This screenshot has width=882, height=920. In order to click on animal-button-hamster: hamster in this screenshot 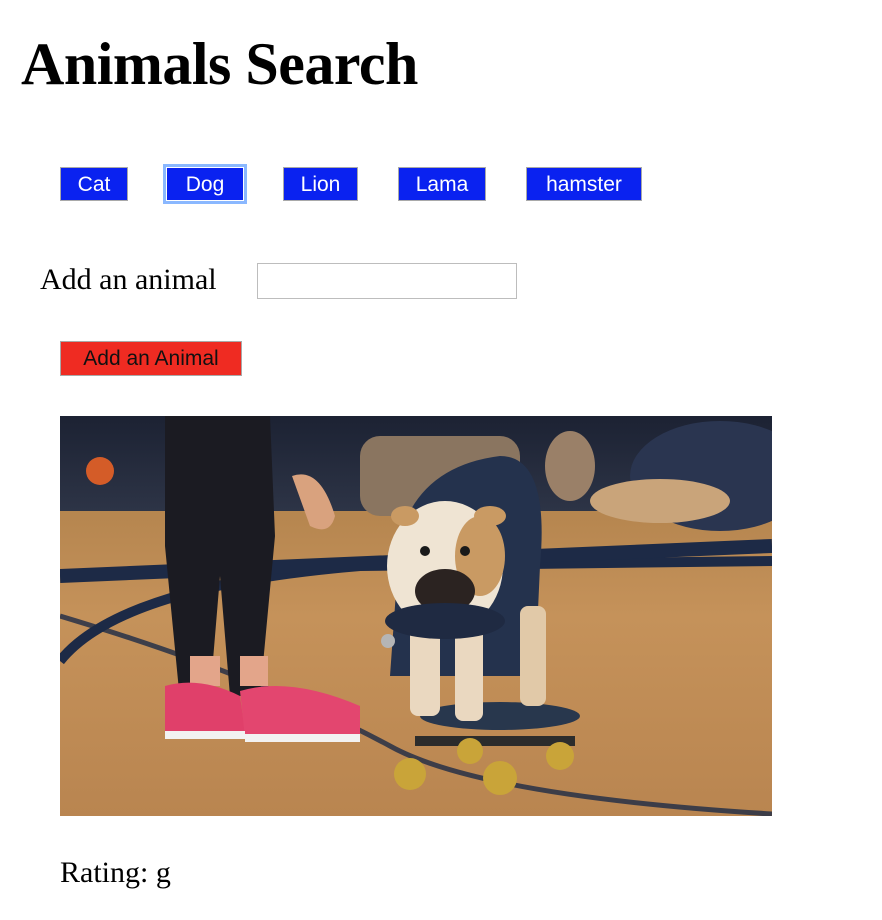, I will do `click(584, 184)`.